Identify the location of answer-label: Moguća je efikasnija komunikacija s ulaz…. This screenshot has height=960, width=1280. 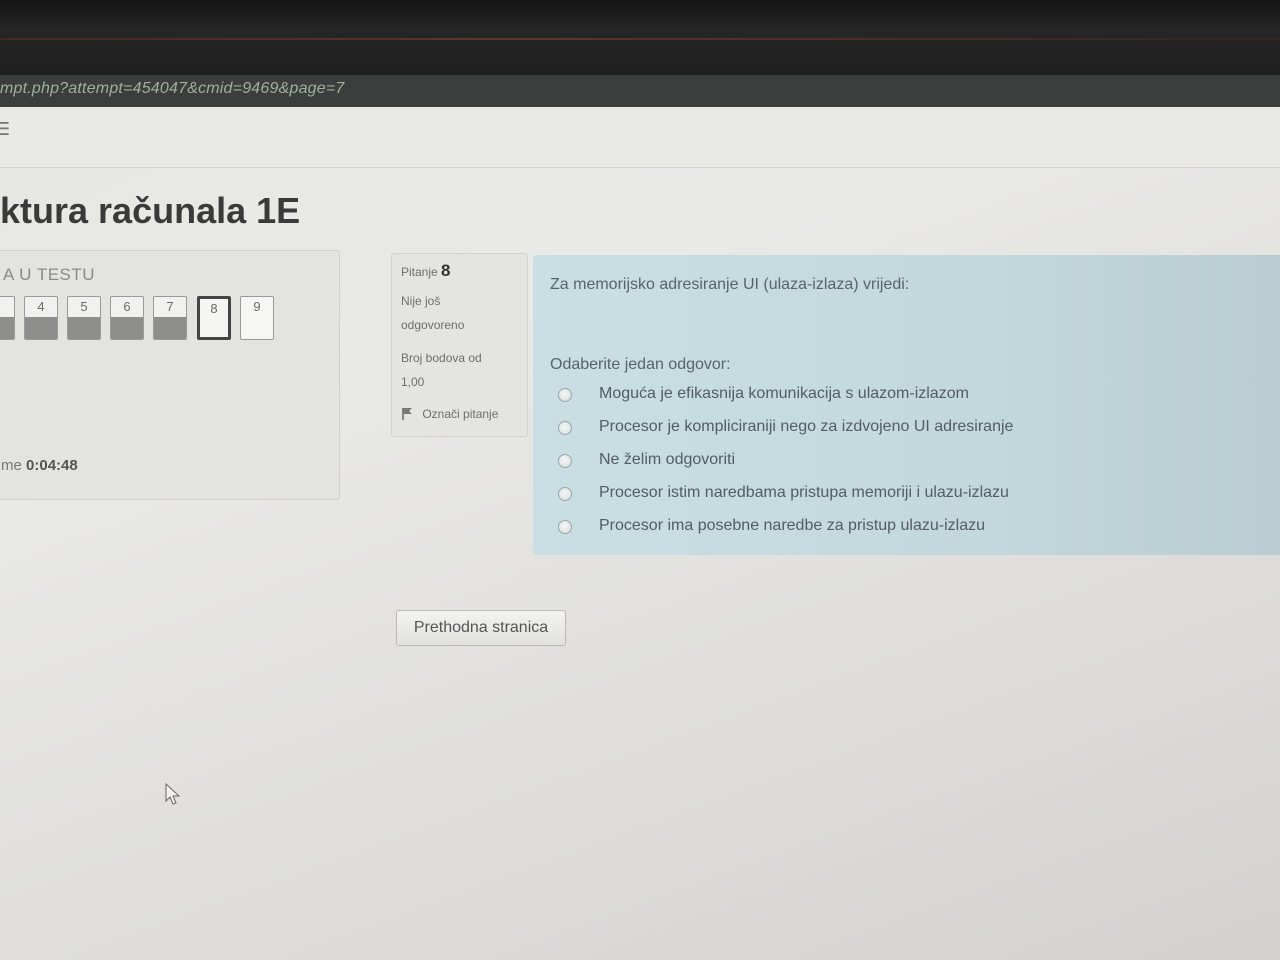
(784, 394).